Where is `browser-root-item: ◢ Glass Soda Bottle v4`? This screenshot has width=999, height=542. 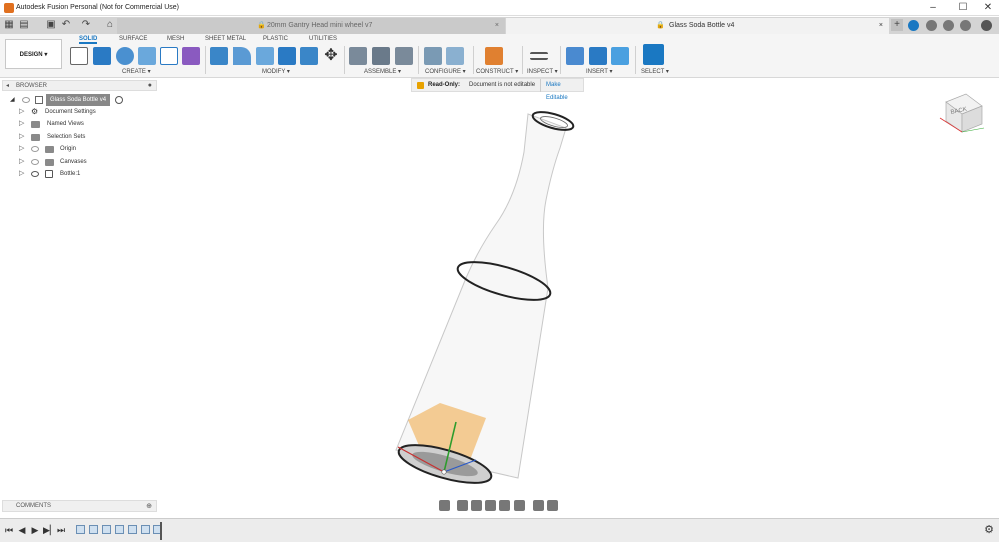
browser-root-item: ◢ Glass Soda Bottle v4 is located at coordinates (80, 100).